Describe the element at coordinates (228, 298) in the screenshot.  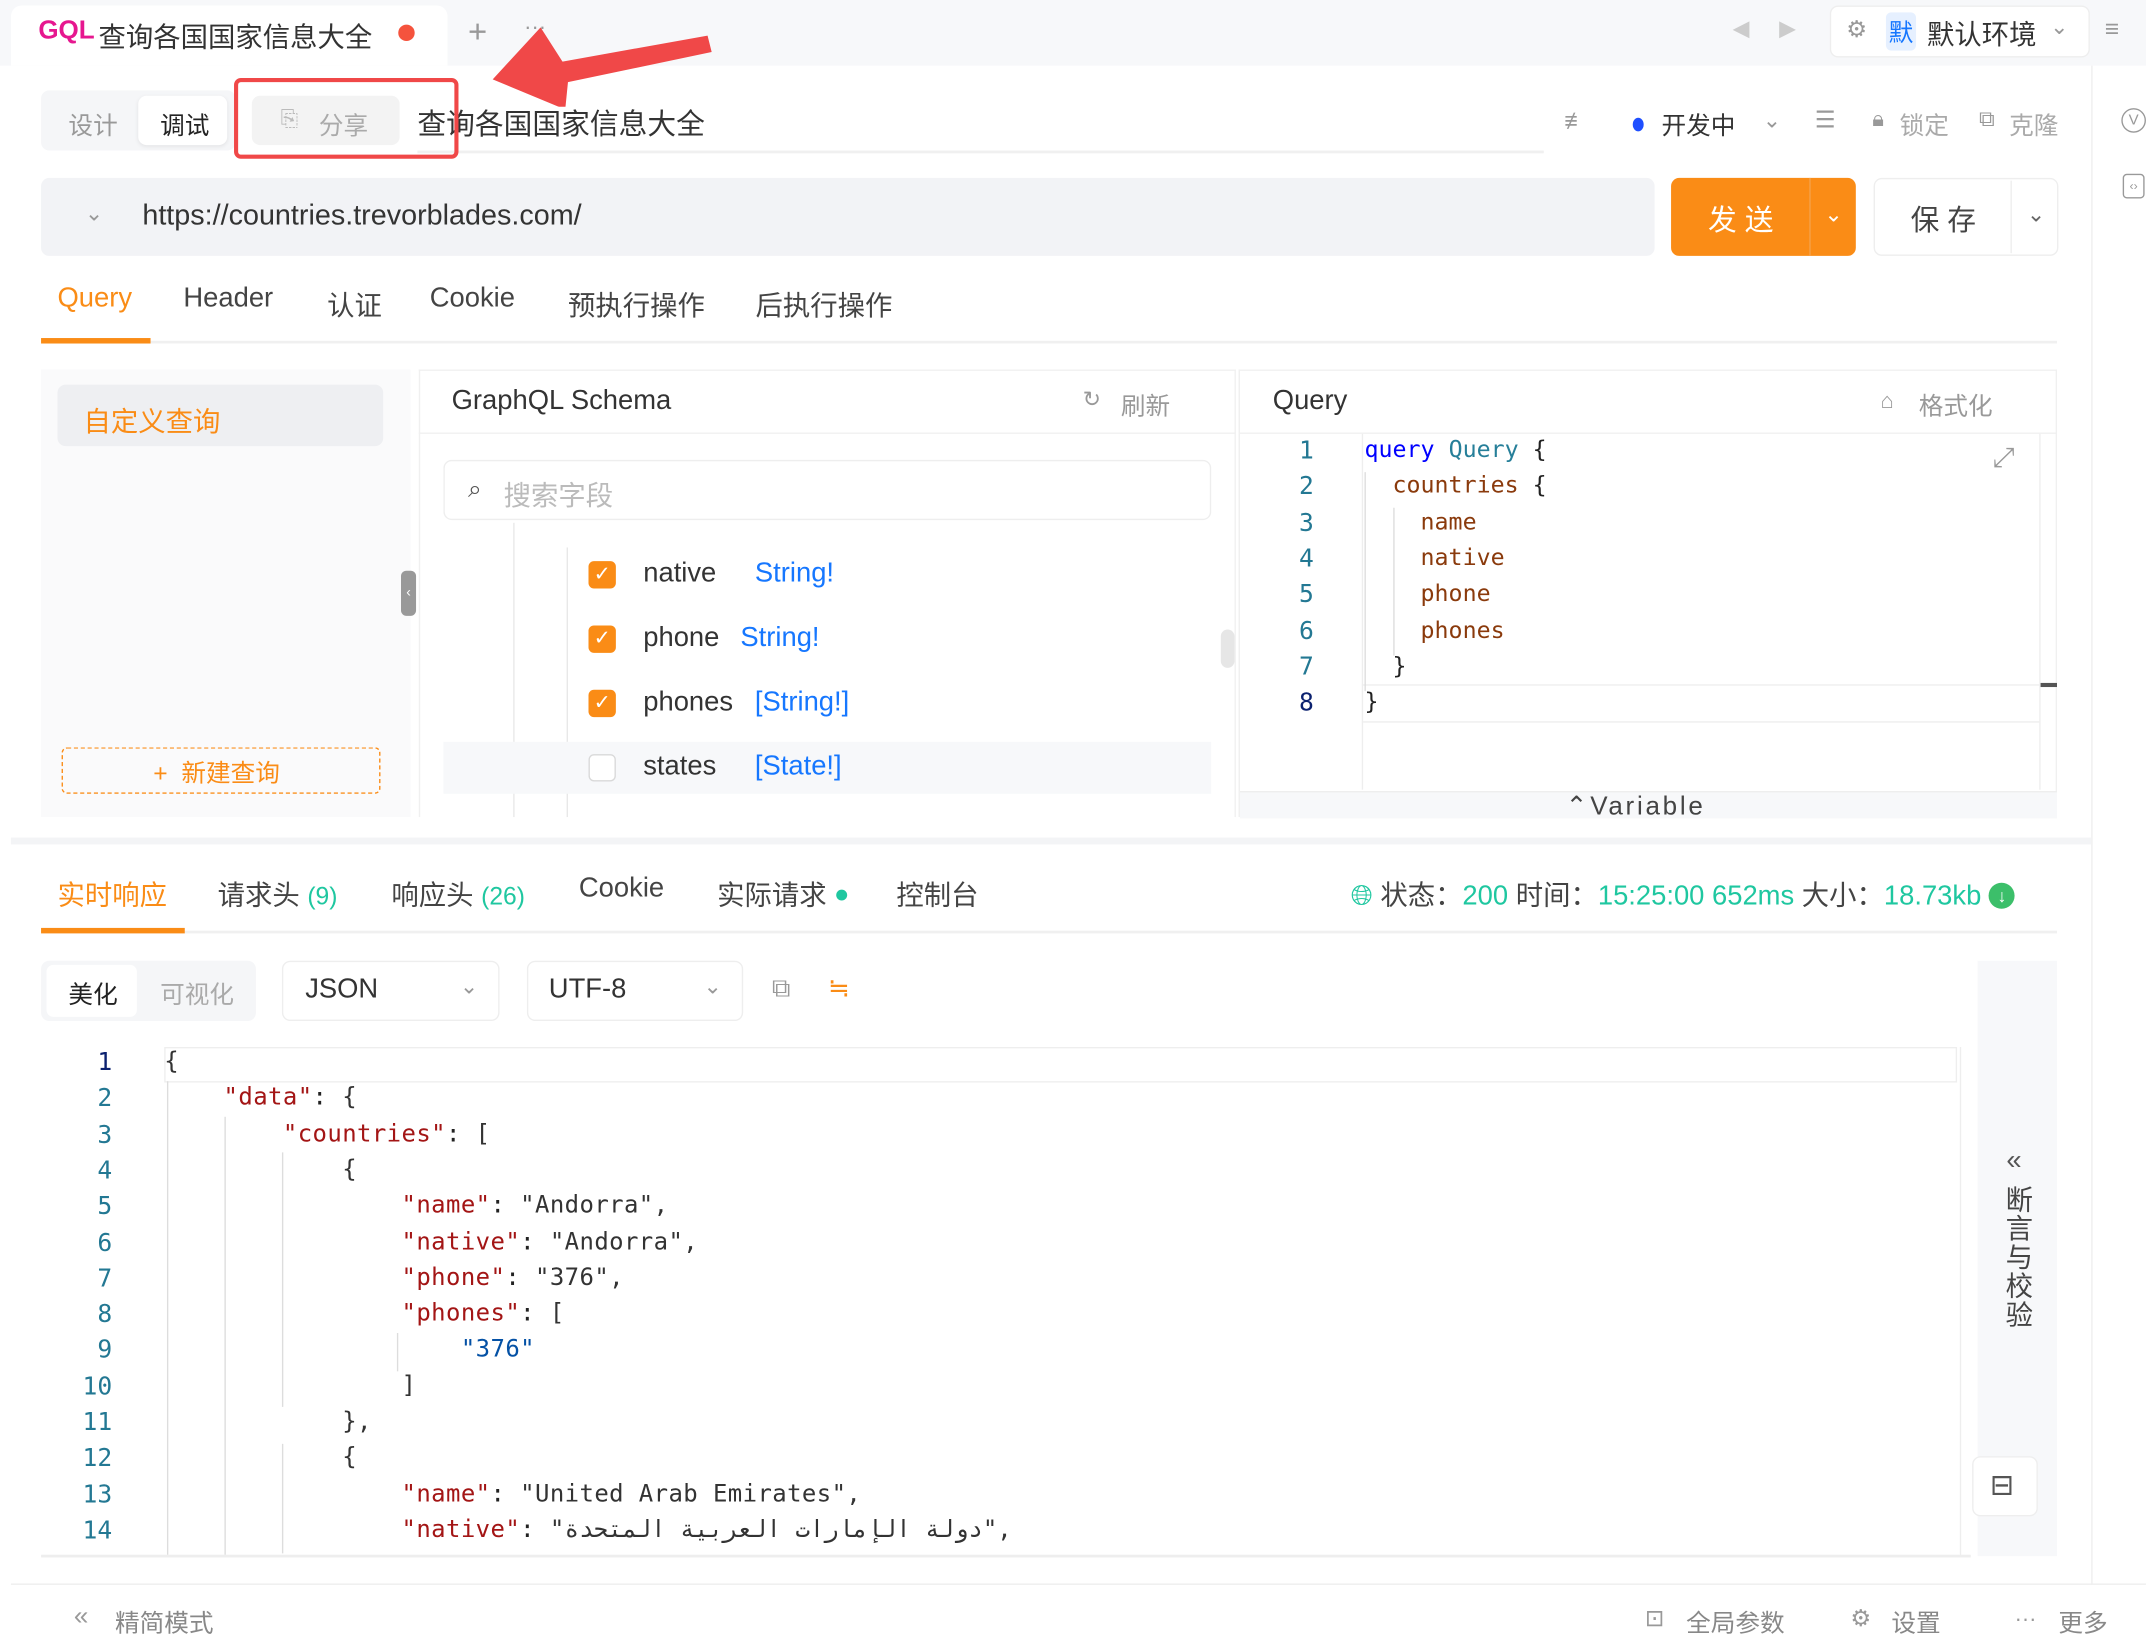
I see `tab-header: Header` at that location.